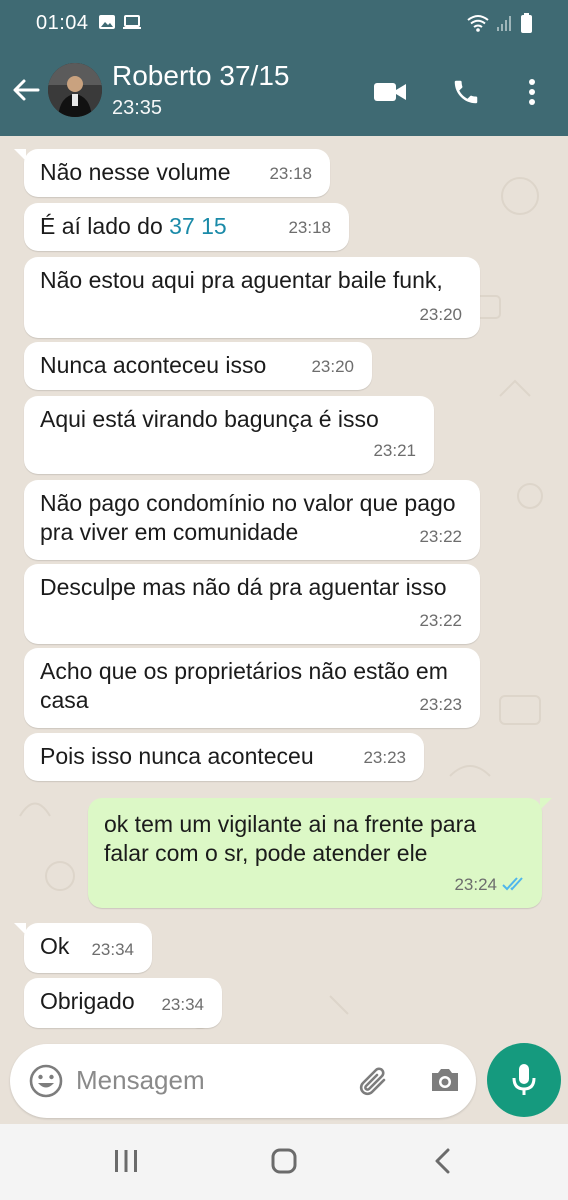  I want to click on message-time-text: 23:21, so click(394, 450).